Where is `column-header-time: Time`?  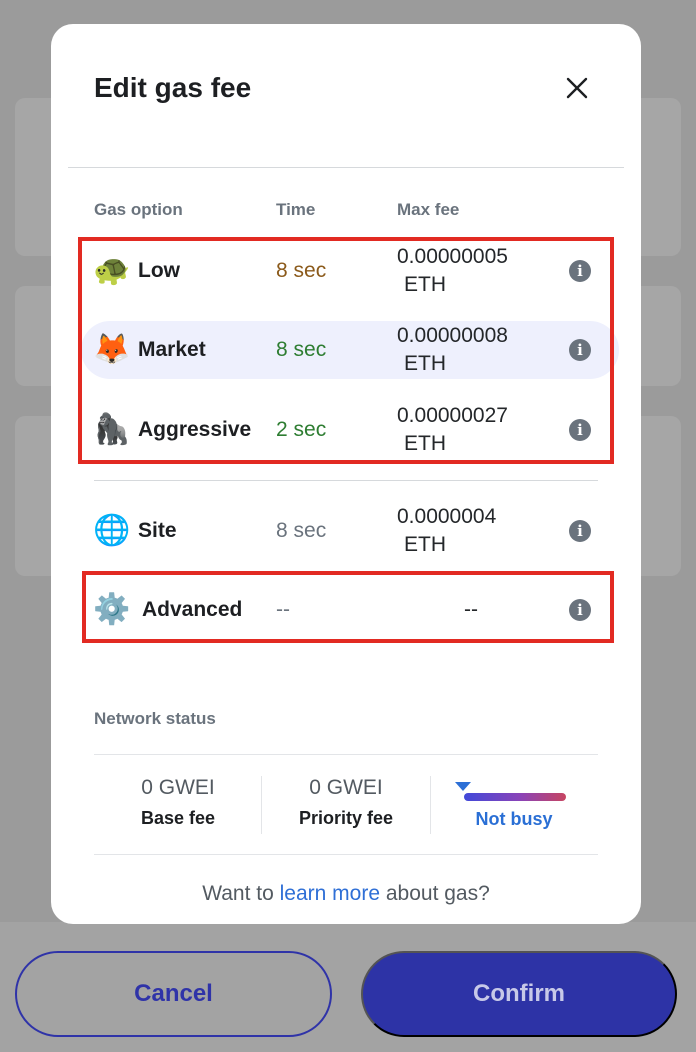
column-header-time: Time is located at coordinates (296, 209).